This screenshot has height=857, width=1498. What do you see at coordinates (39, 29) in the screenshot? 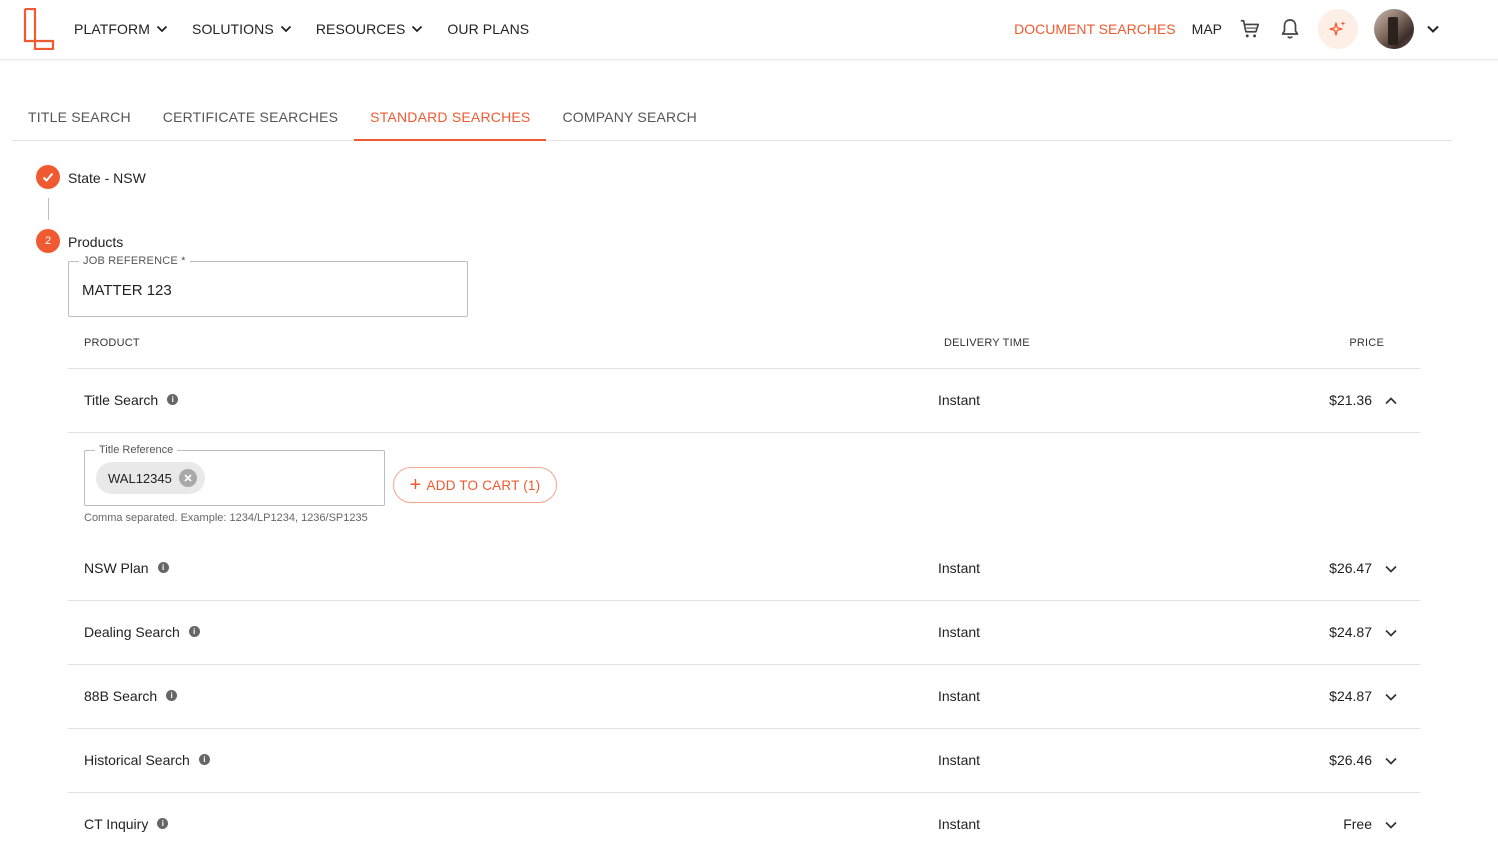
I see `logo-icon` at bounding box center [39, 29].